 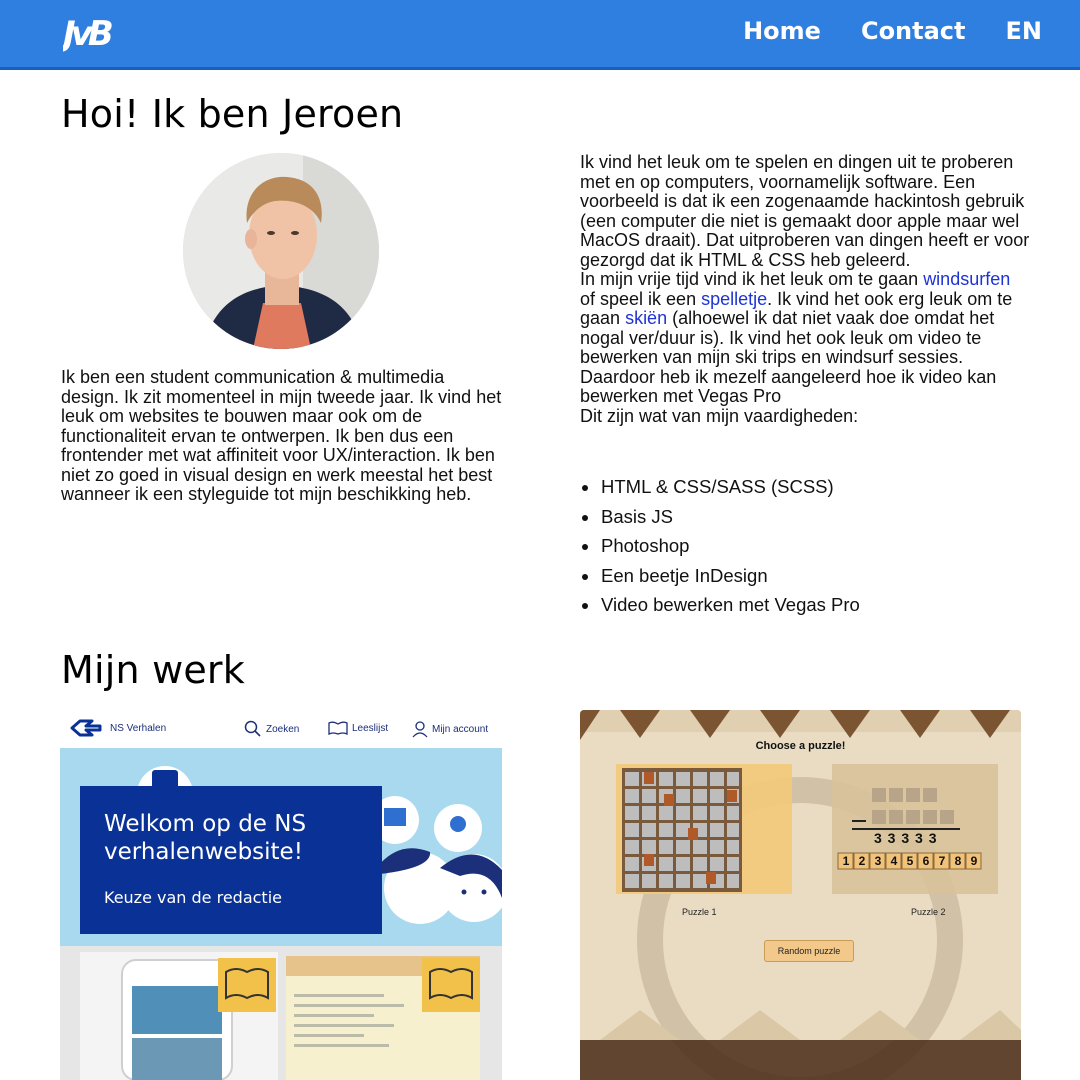 I want to click on puzzle-1-label: Puzzle 1, so click(x=699, y=912).